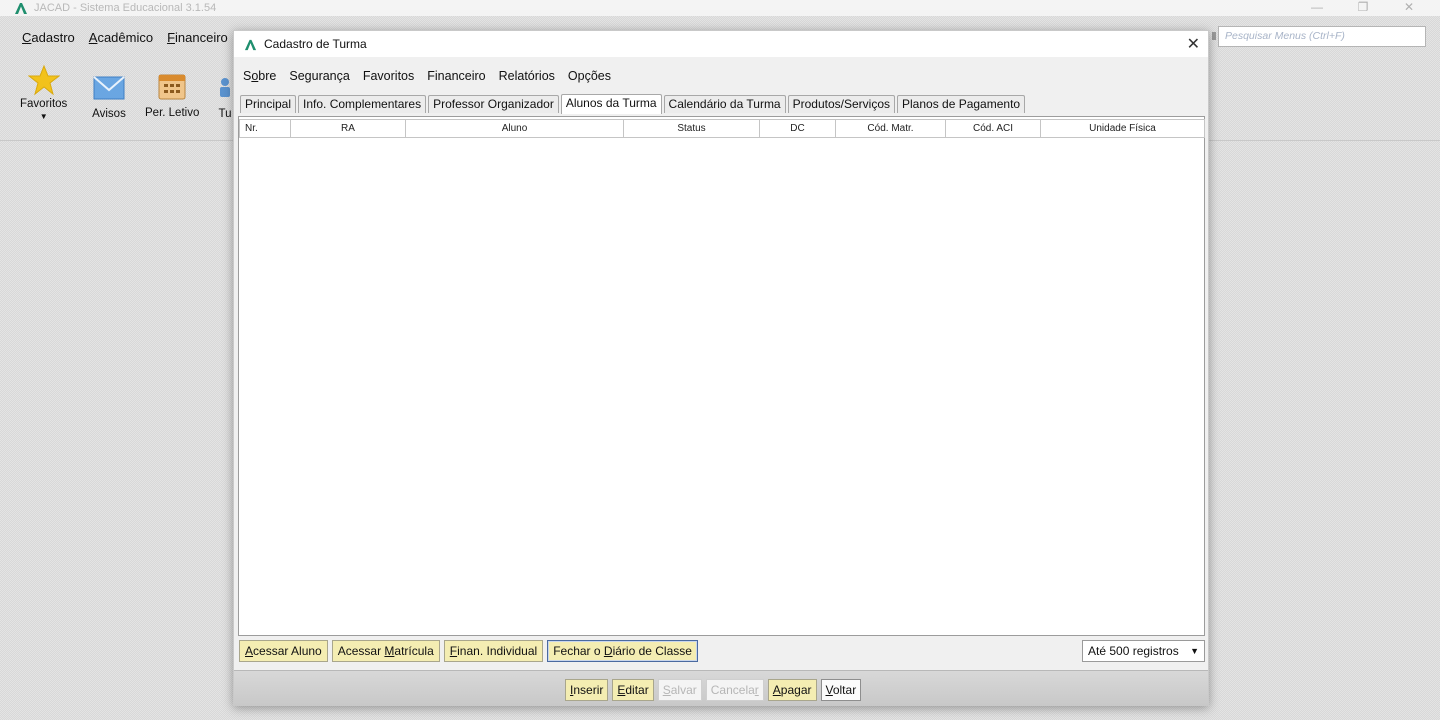  What do you see at coordinates (172, 113) in the screenshot?
I see `toolbar-label: Per. Letivo` at bounding box center [172, 113].